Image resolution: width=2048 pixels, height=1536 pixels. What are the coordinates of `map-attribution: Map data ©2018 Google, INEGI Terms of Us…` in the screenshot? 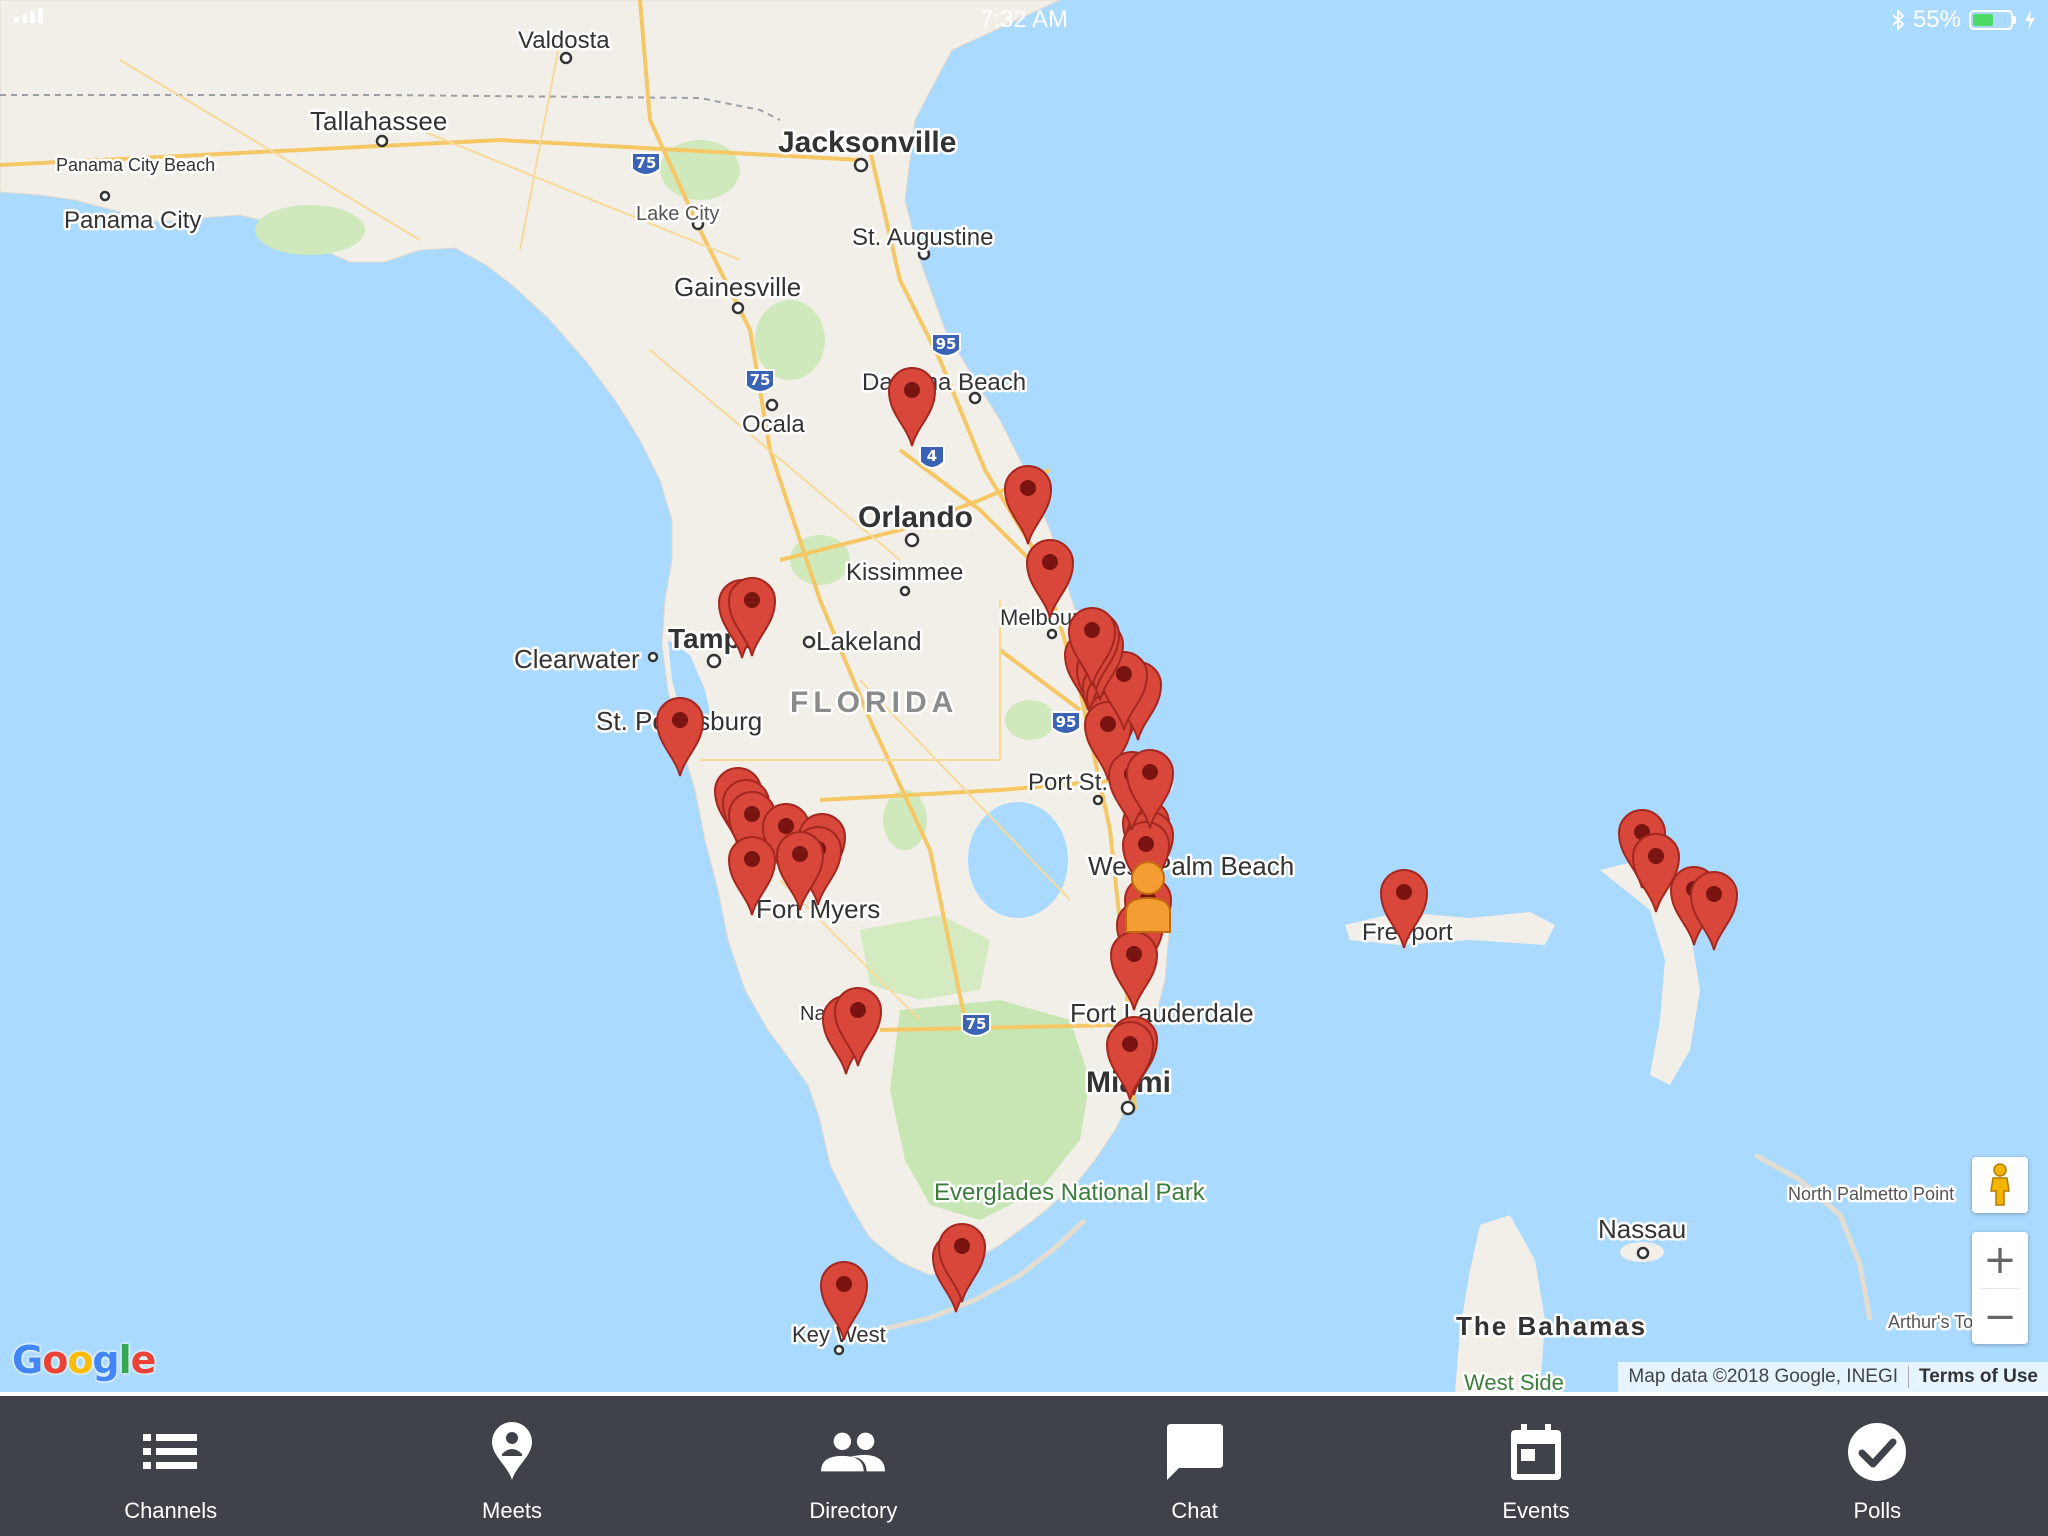 It's located at (1833, 1377).